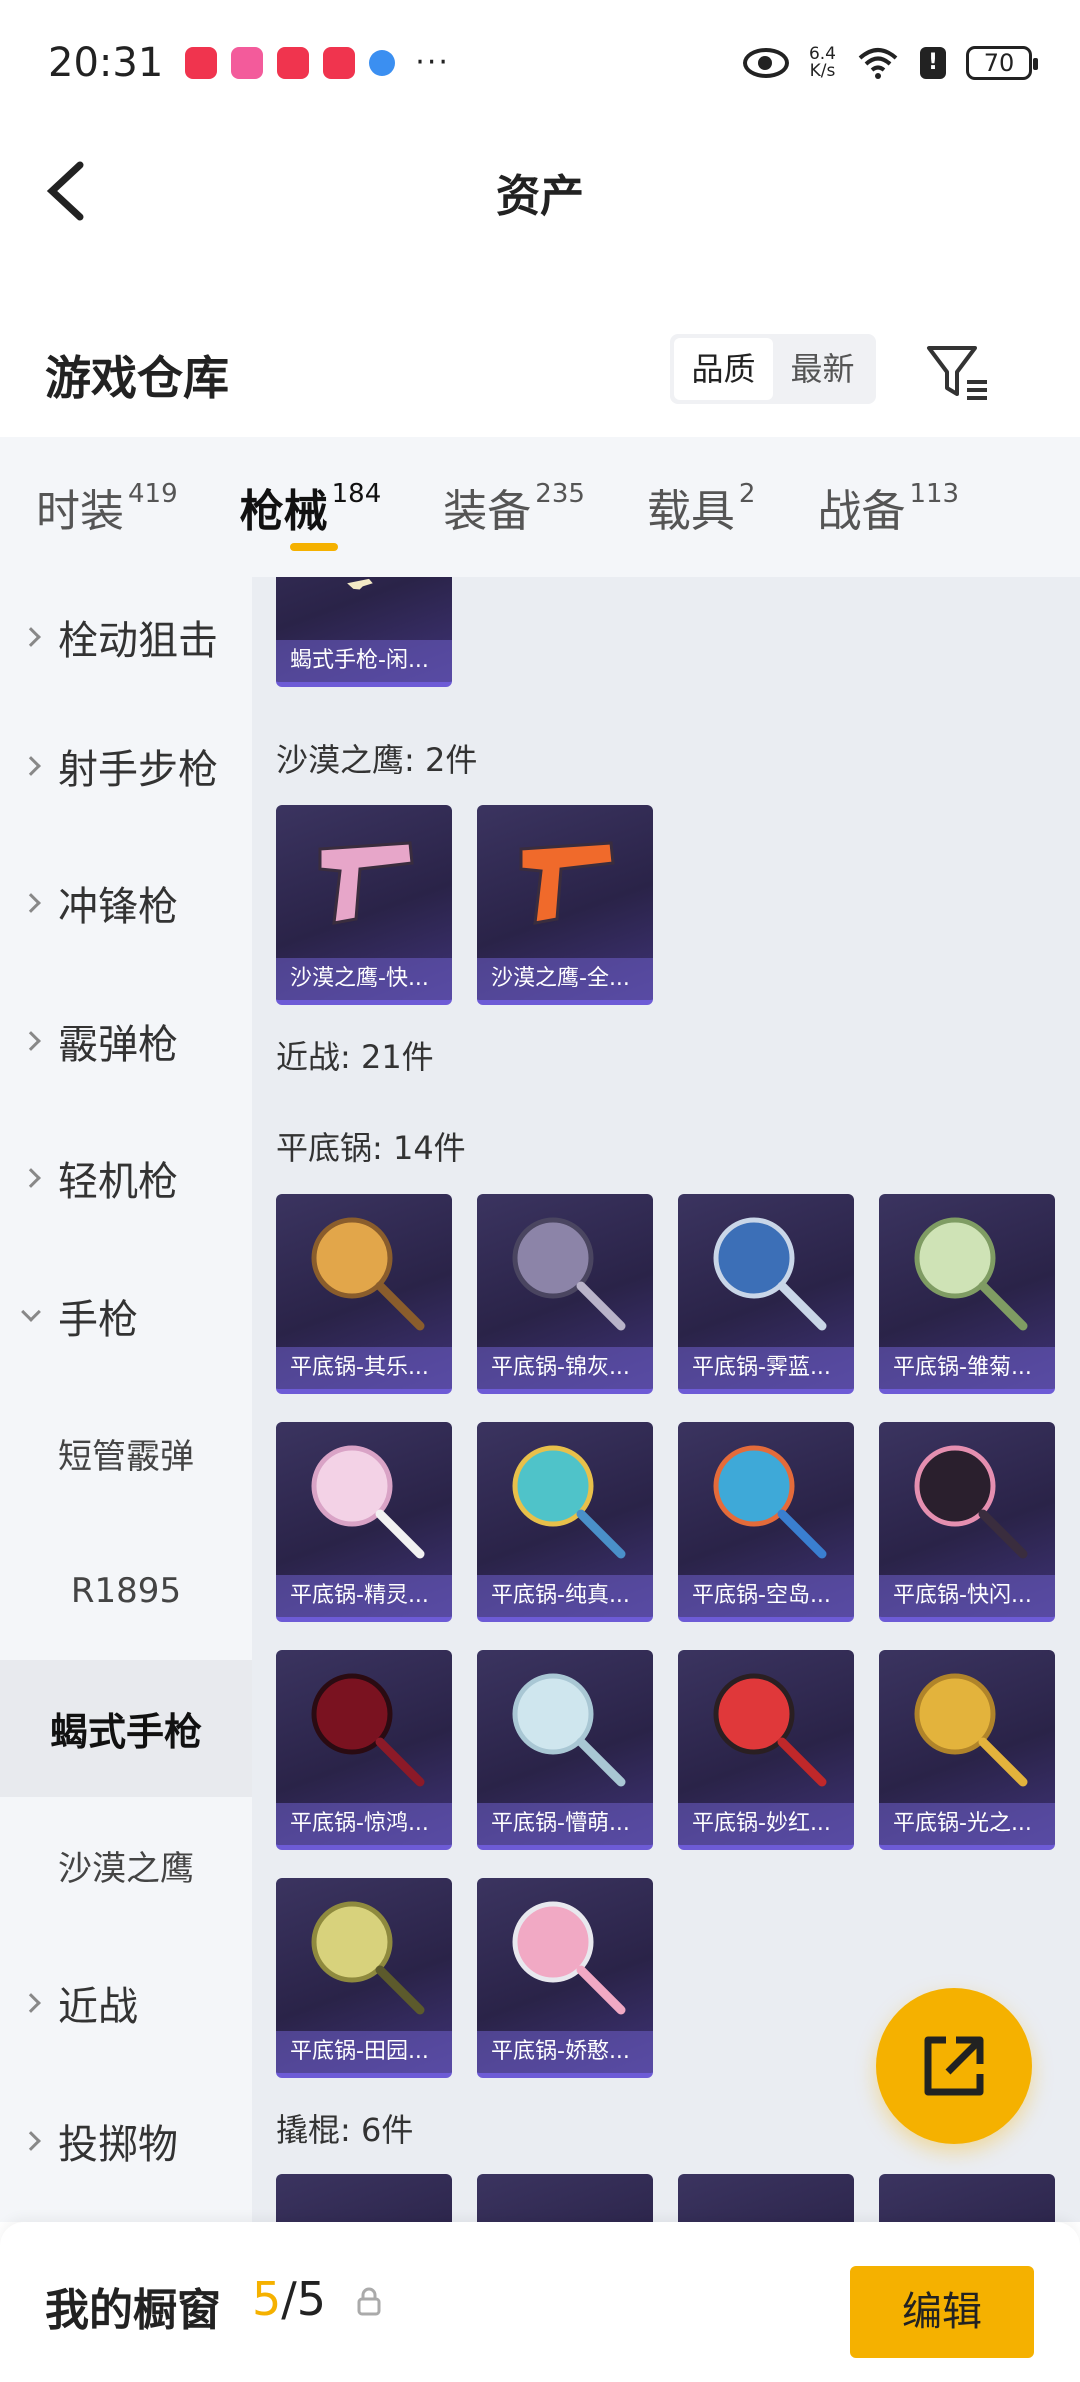  I want to click on lock-icon, so click(369, 2301).